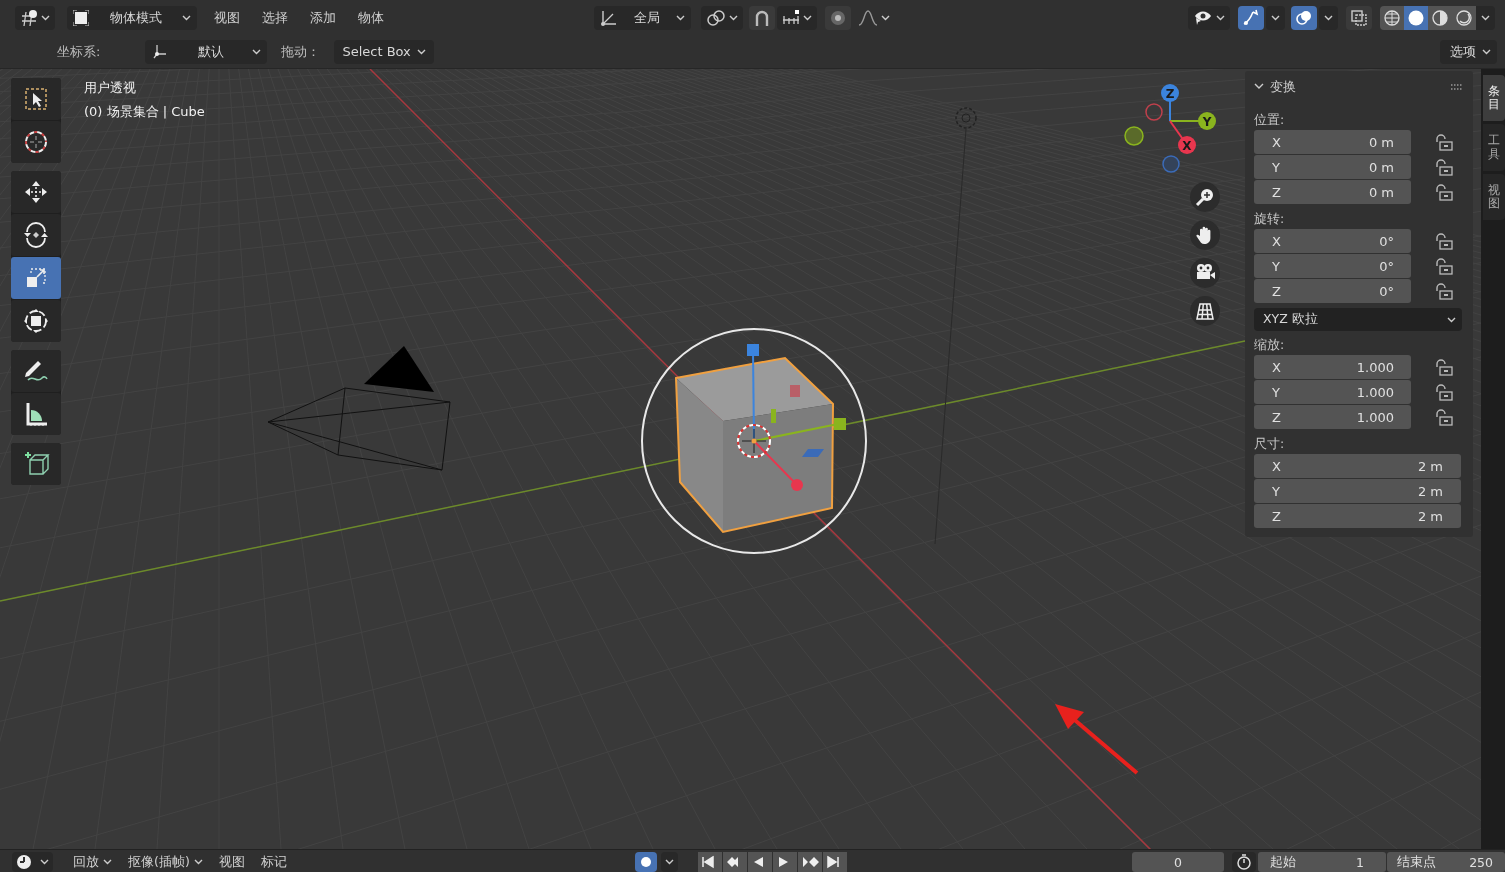  What do you see at coordinates (1205, 235) in the screenshot?
I see `pan-button` at bounding box center [1205, 235].